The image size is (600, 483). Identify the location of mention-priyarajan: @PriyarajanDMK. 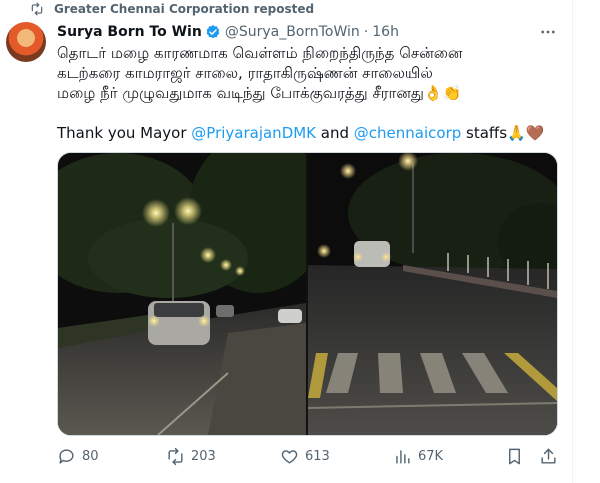
(253, 133).